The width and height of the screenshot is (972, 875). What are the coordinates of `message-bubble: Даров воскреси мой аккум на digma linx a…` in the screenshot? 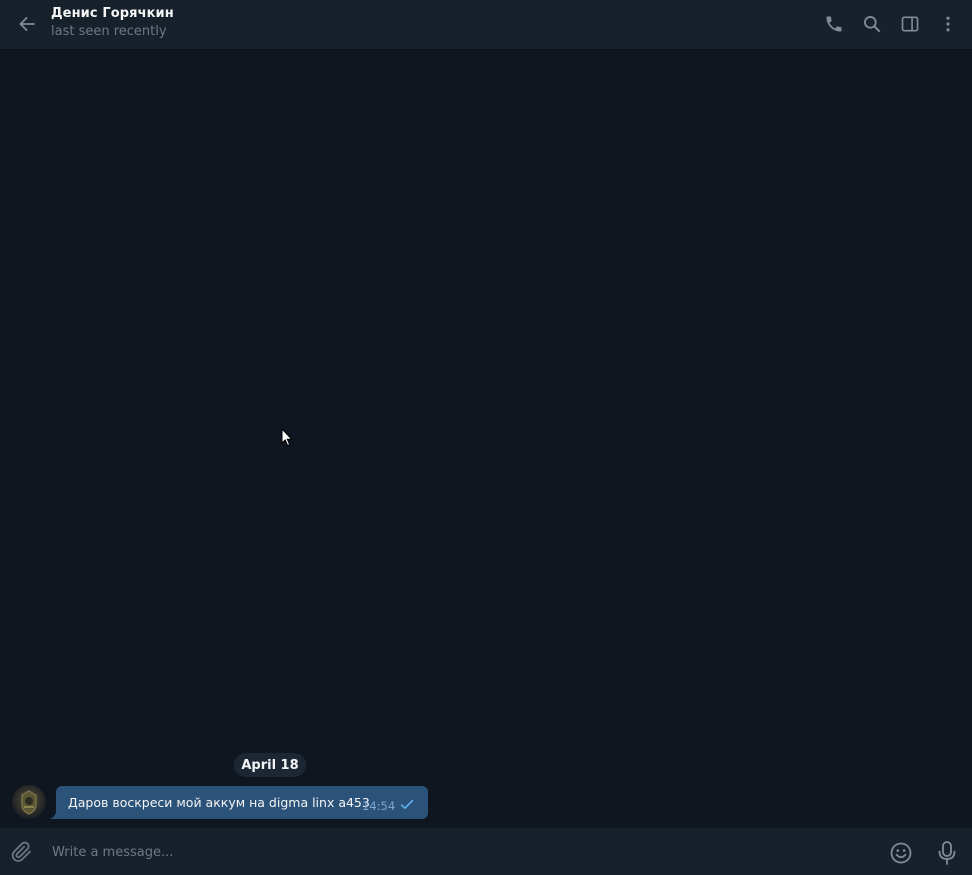 It's located at (239, 802).